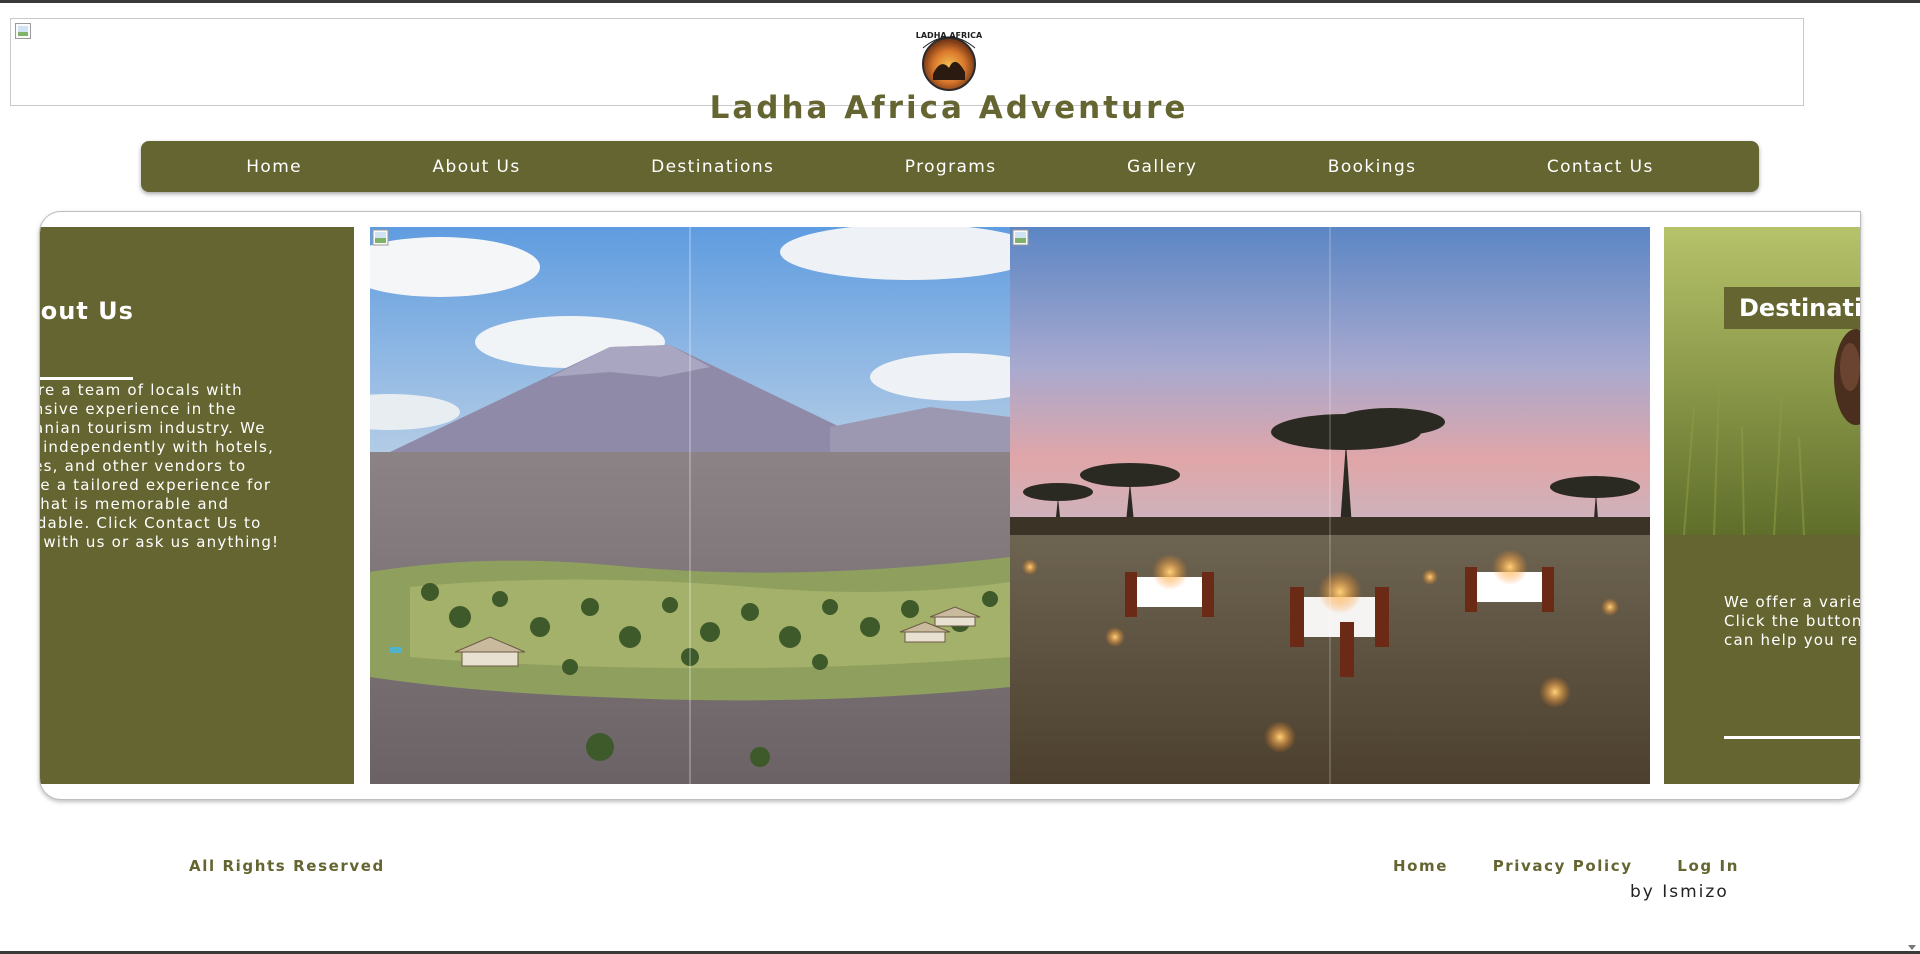 This screenshot has width=1920, height=954. What do you see at coordinates (1162, 167) in the screenshot?
I see `nav-gallery: Gallery` at bounding box center [1162, 167].